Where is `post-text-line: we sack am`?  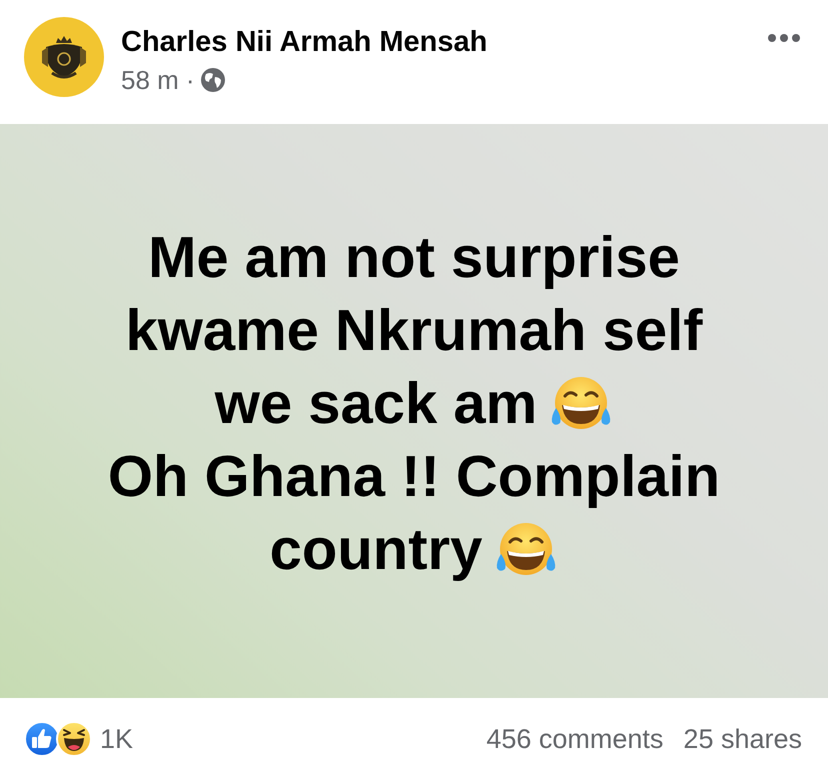 post-text-line: we sack am is located at coordinates (376, 404).